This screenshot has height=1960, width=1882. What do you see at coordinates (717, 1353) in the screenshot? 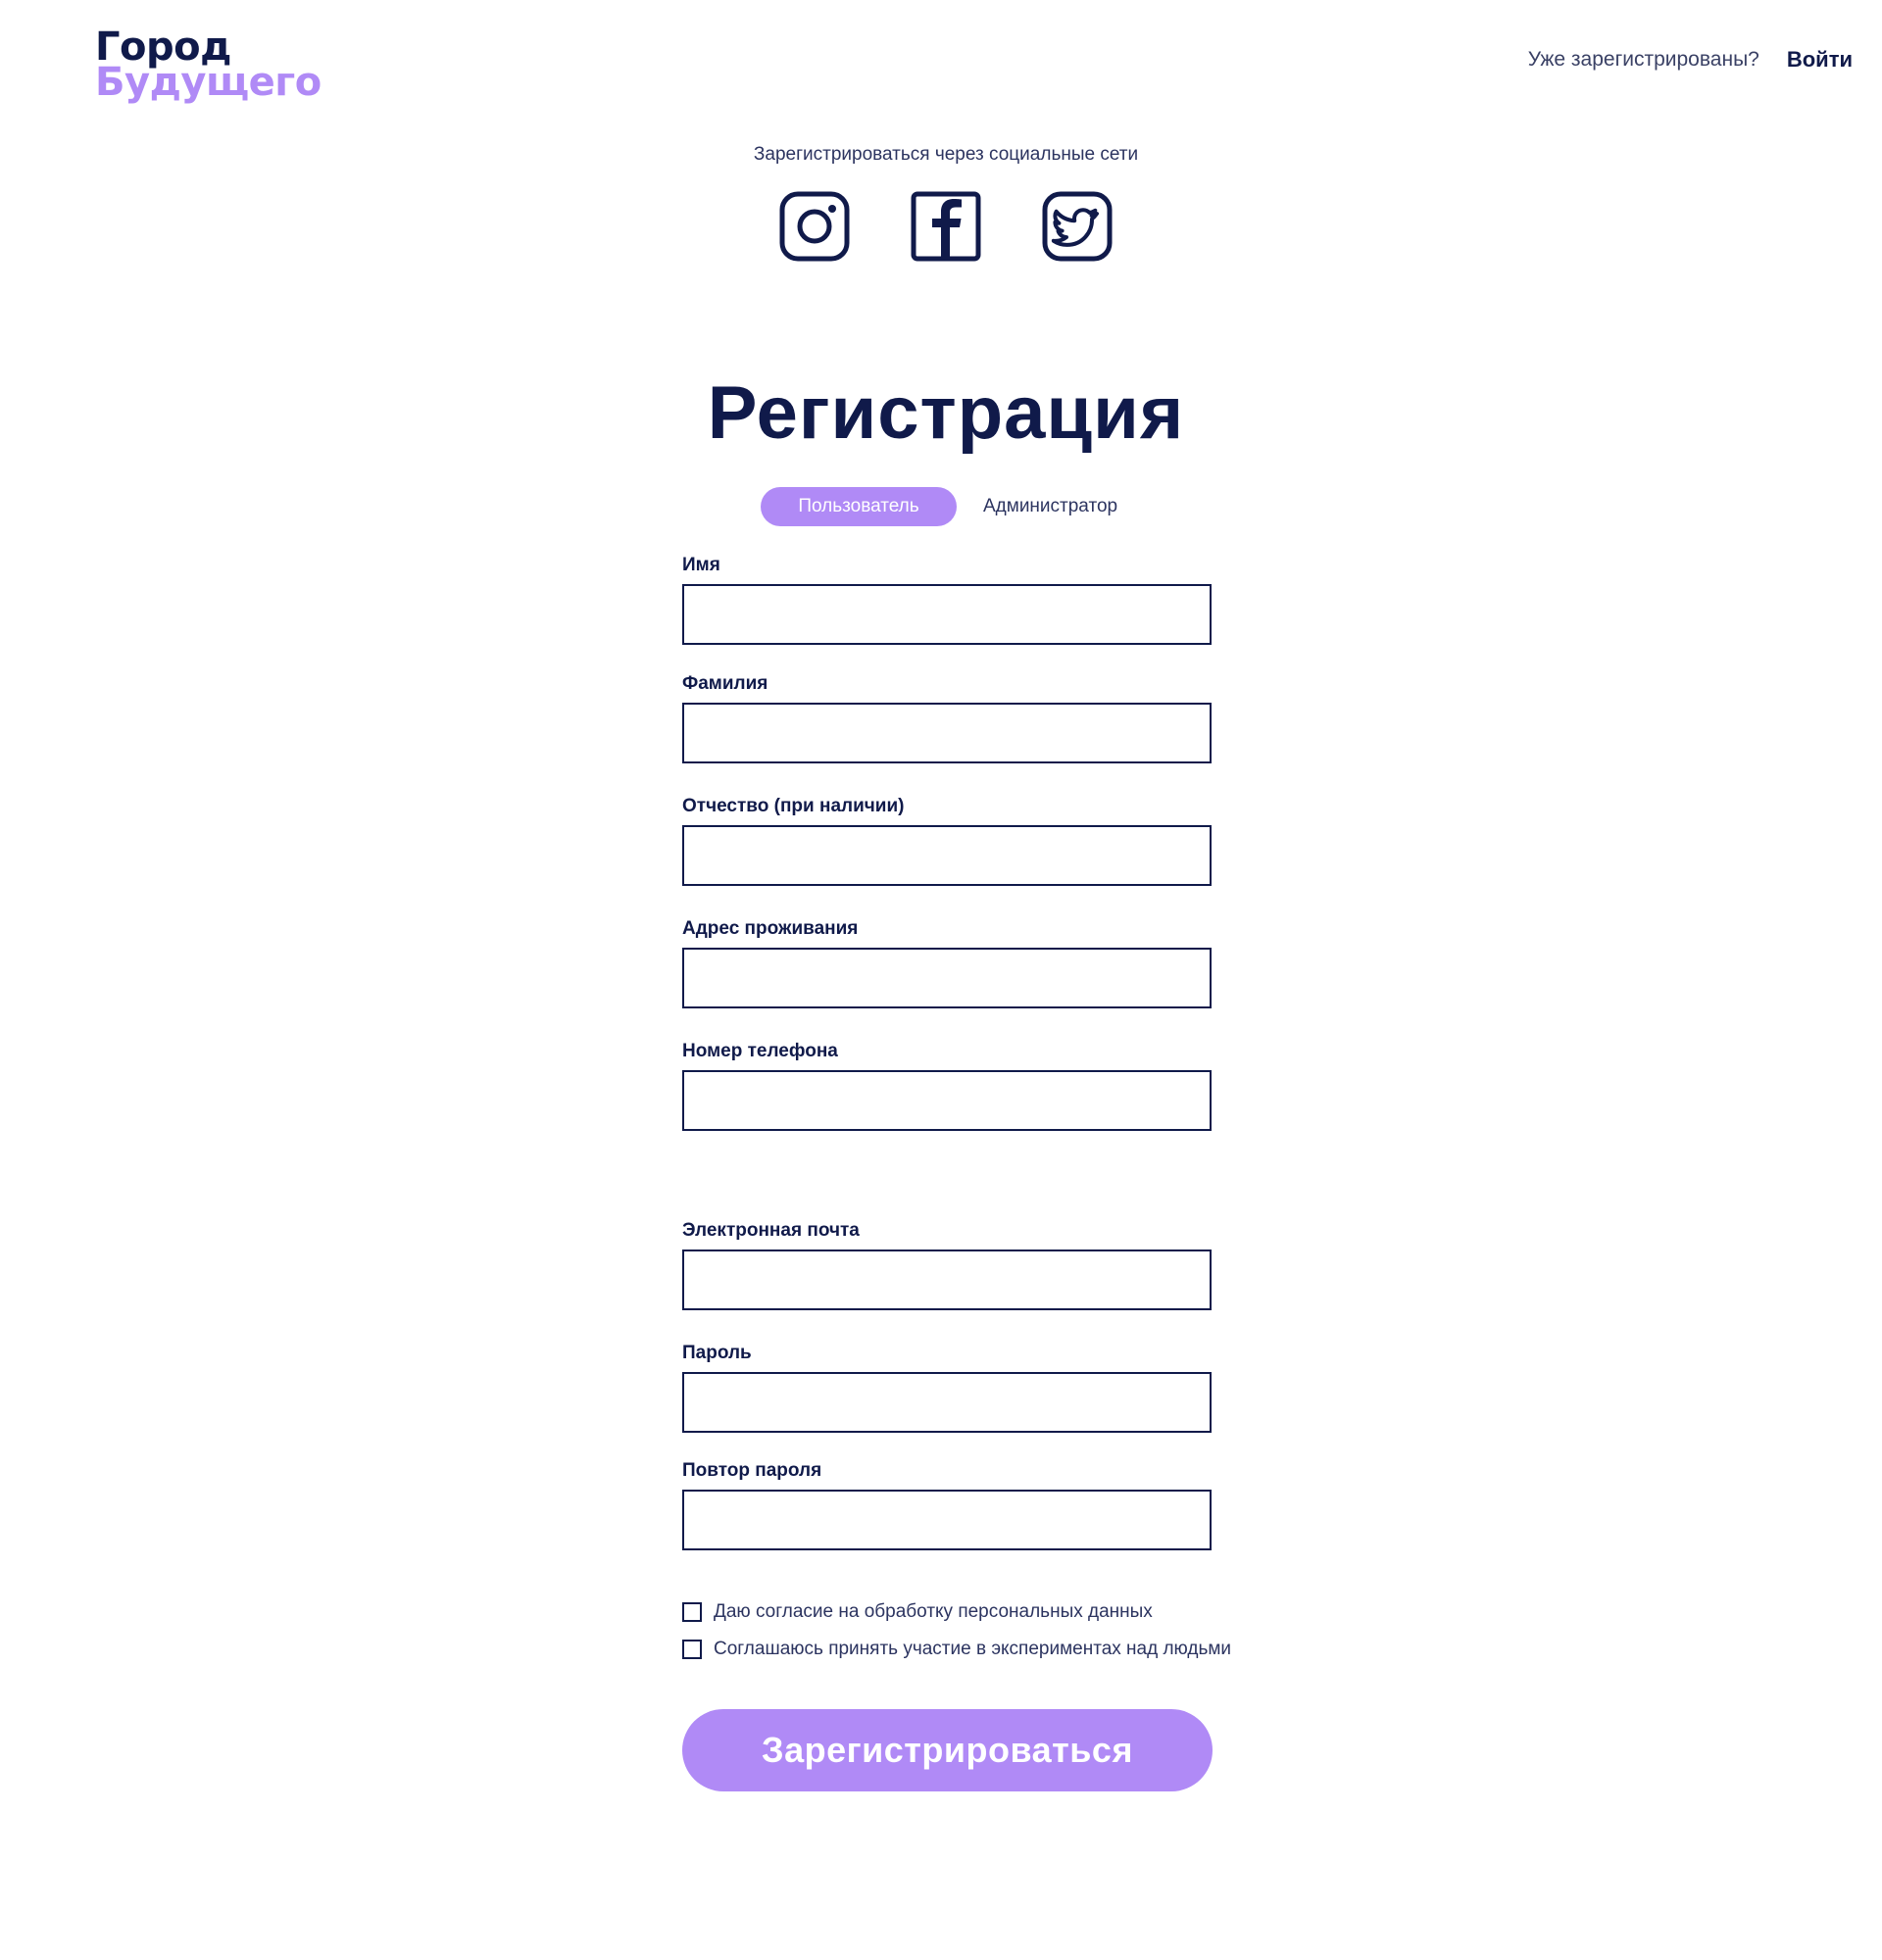
I see `password-label: Пароль` at bounding box center [717, 1353].